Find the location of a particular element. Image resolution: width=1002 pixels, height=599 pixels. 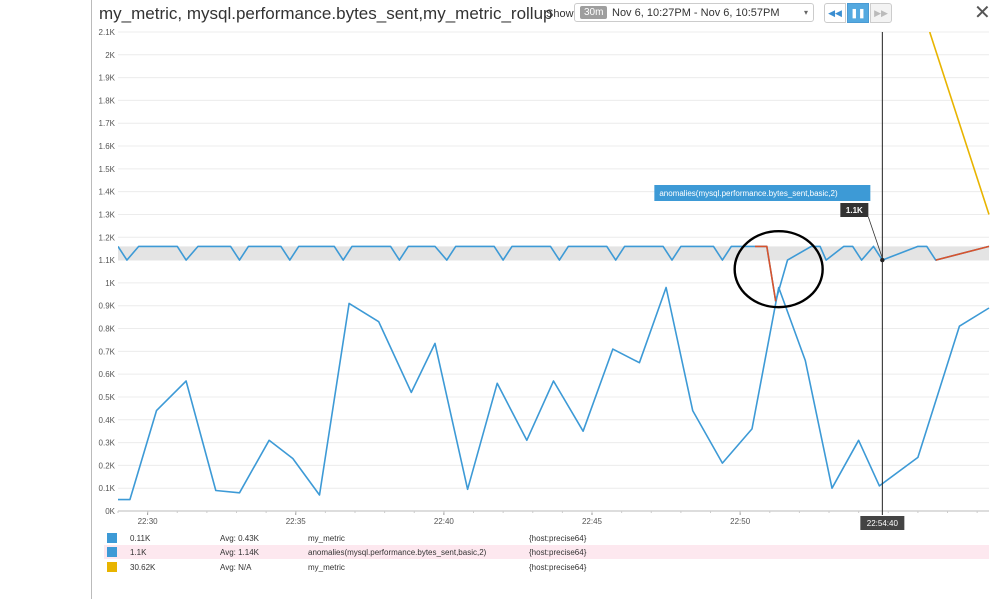

annotation-ellipse is located at coordinates (778, 269).